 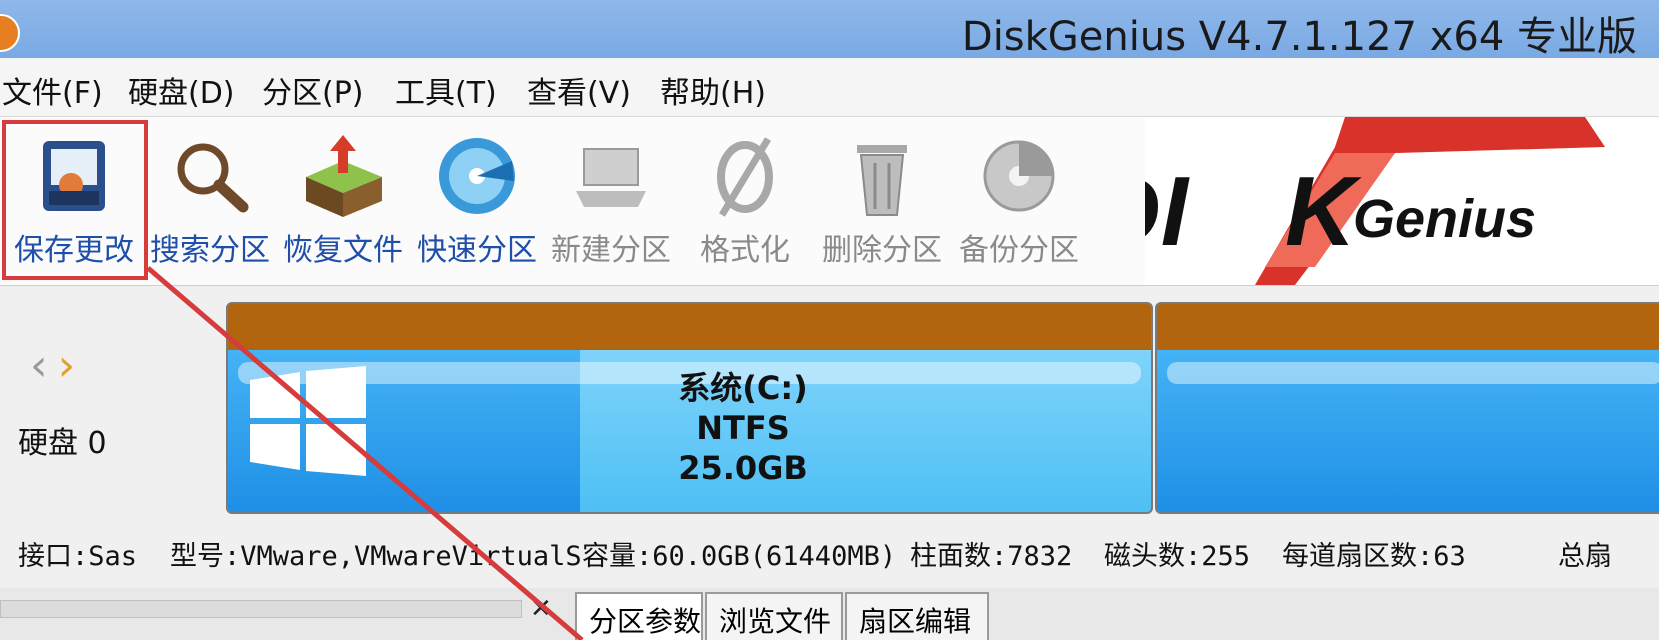 What do you see at coordinates (10, 33) in the screenshot?
I see `app-icon` at bounding box center [10, 33].